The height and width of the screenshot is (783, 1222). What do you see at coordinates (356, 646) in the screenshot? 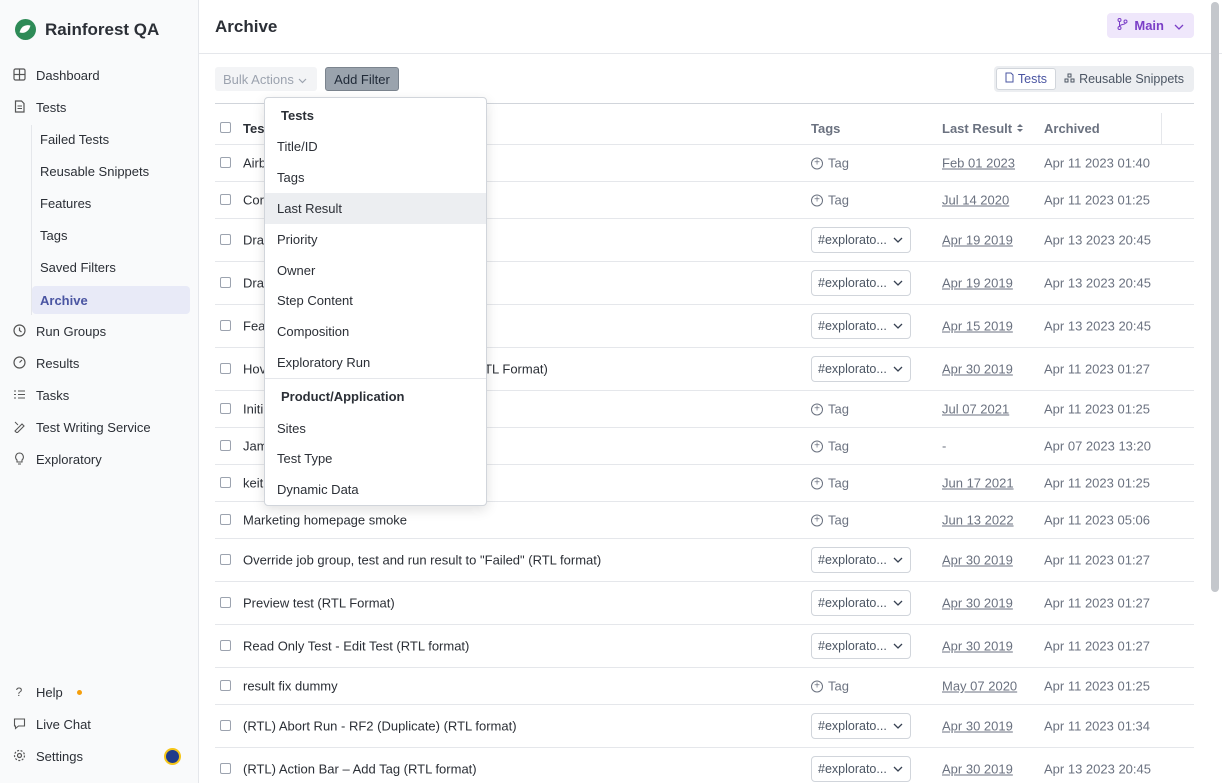
I see `test-title: Read Only Test - Edit Test (RTL format)` at bounding box center [356, 646].